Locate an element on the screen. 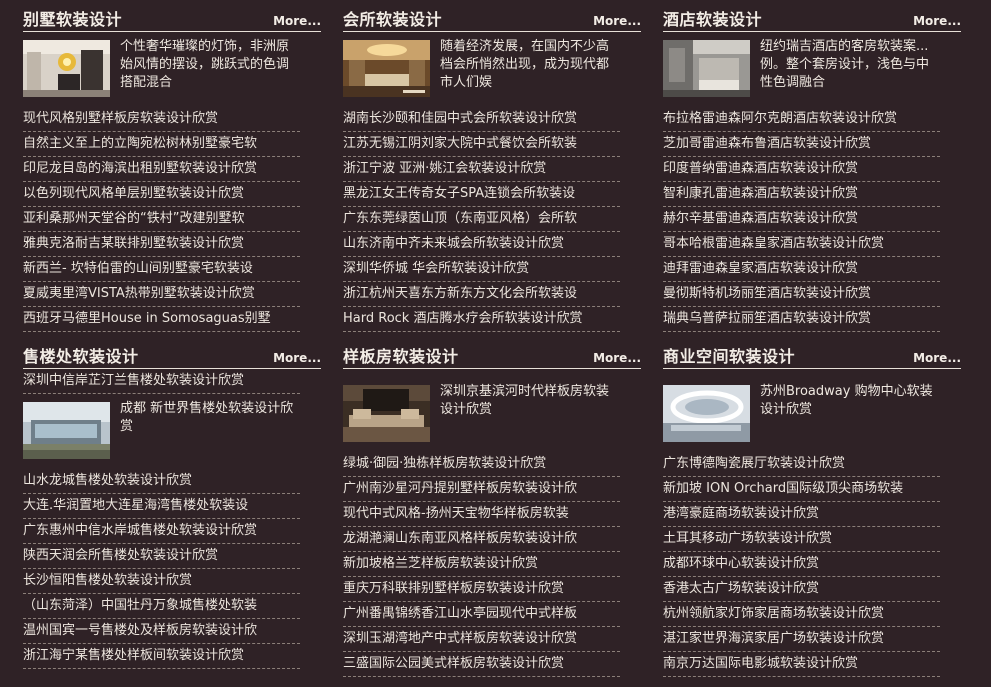  list-item: Hard Rock 酒店腾水疗会所软装设计欣赏 is located at coordinates (481, 319).